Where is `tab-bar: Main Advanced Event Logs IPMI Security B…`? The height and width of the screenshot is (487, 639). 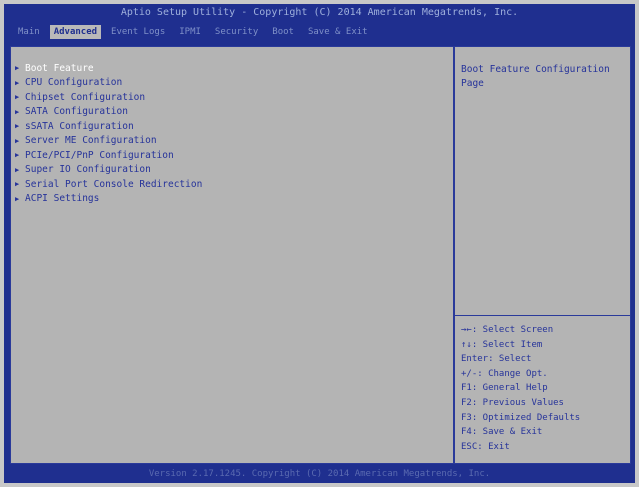
tab-bar: Main Advanced Event Logs IPMI Security B… is located at coordinates (319, 32).